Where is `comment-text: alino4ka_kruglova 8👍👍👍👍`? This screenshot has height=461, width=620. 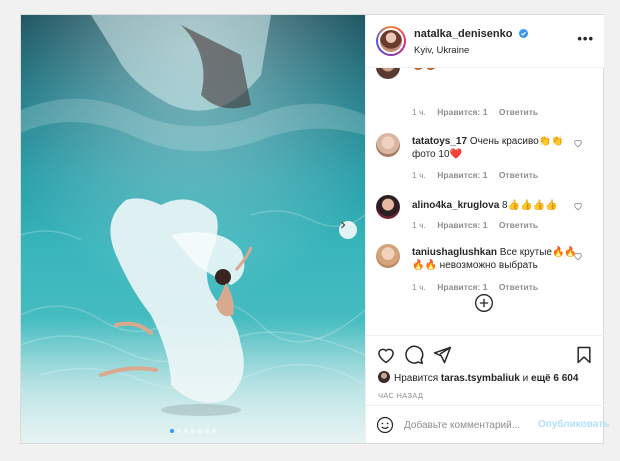
comment-text: alino4ka_kruglova 8👍👍👍👍 is located at coordinates (496, 205).